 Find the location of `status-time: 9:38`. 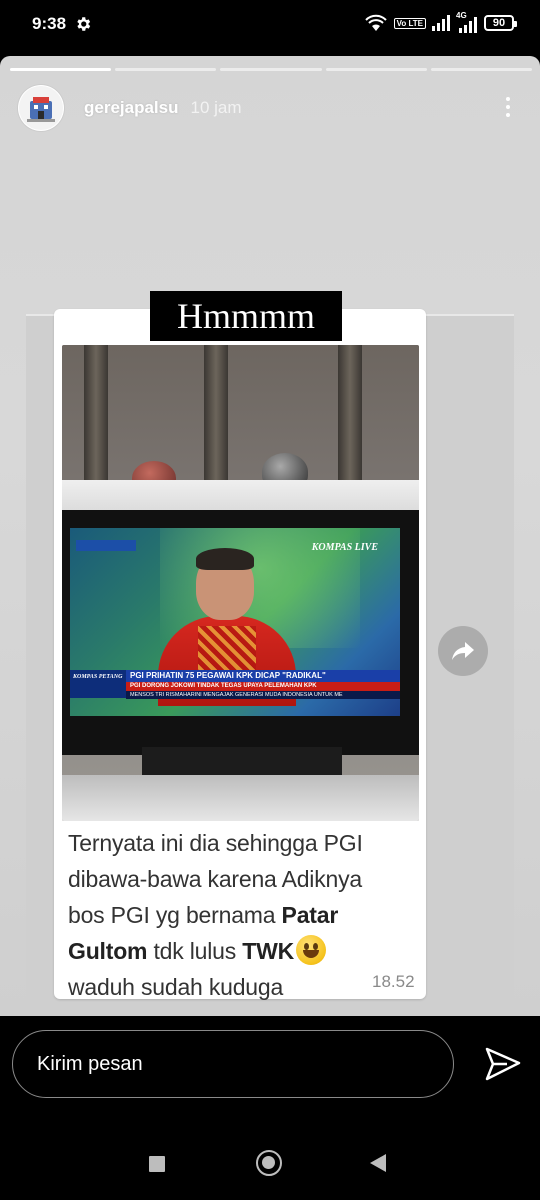

status-time: 9:38 is located at coordinates (49, 23).